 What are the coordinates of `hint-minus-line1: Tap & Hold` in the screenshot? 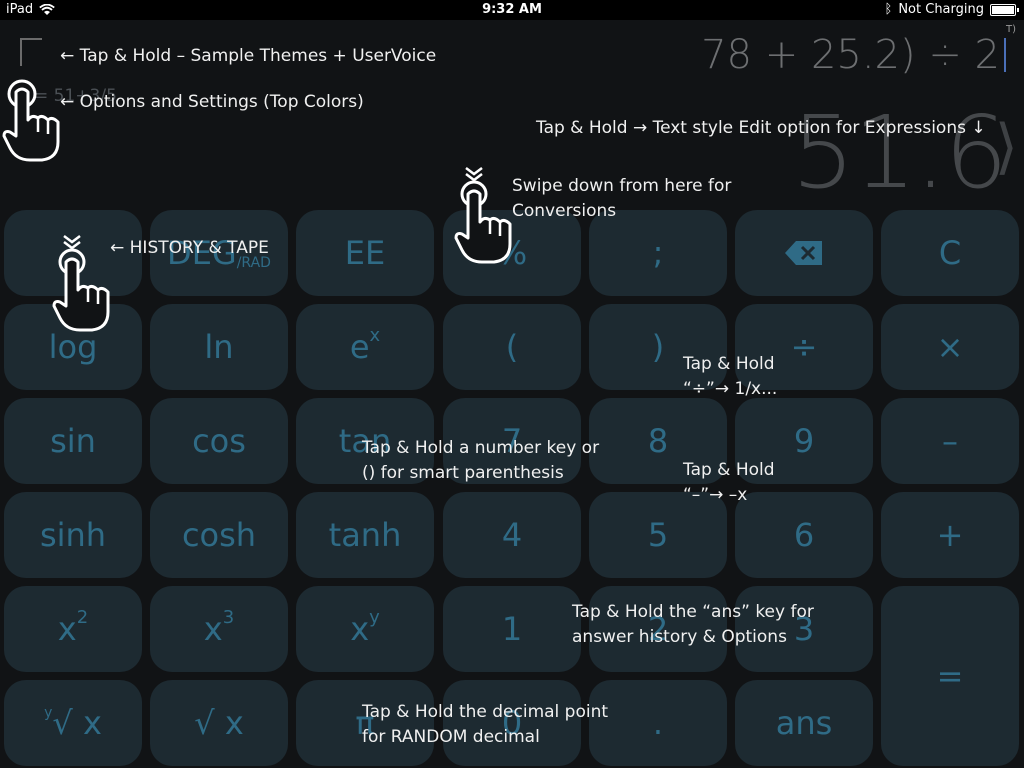 It's located at (729, 470).